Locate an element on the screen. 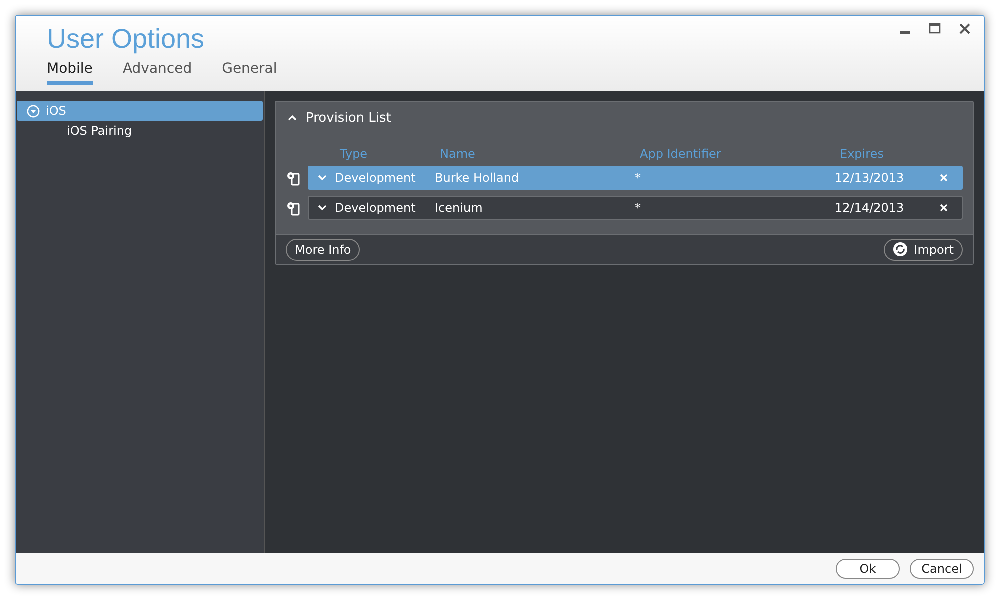 This screenshot has width=1000, height=600. maximize-icon is located at coordinates (935, 29).